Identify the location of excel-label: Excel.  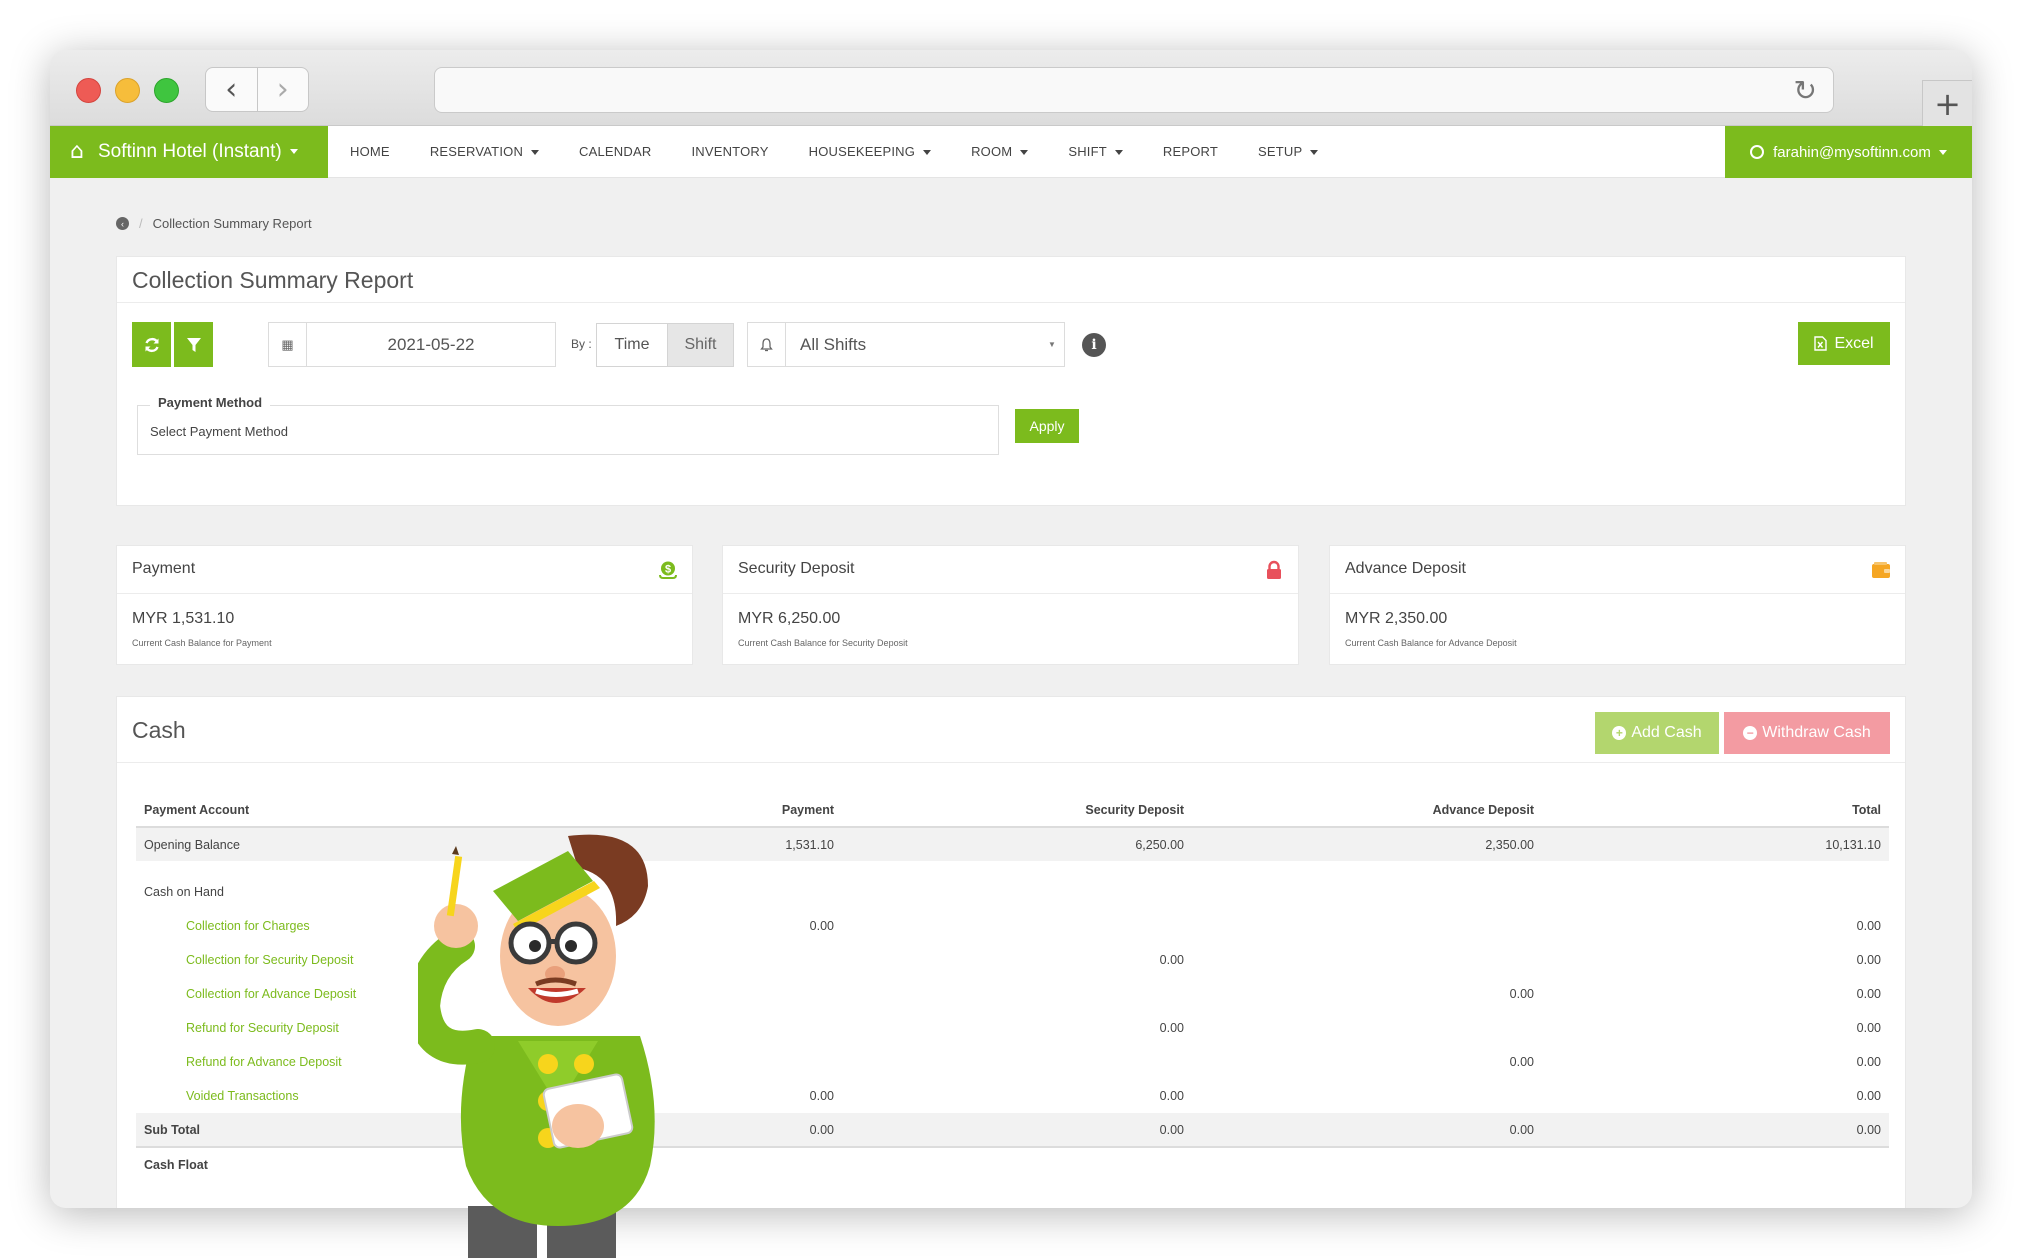
(1854, 343).